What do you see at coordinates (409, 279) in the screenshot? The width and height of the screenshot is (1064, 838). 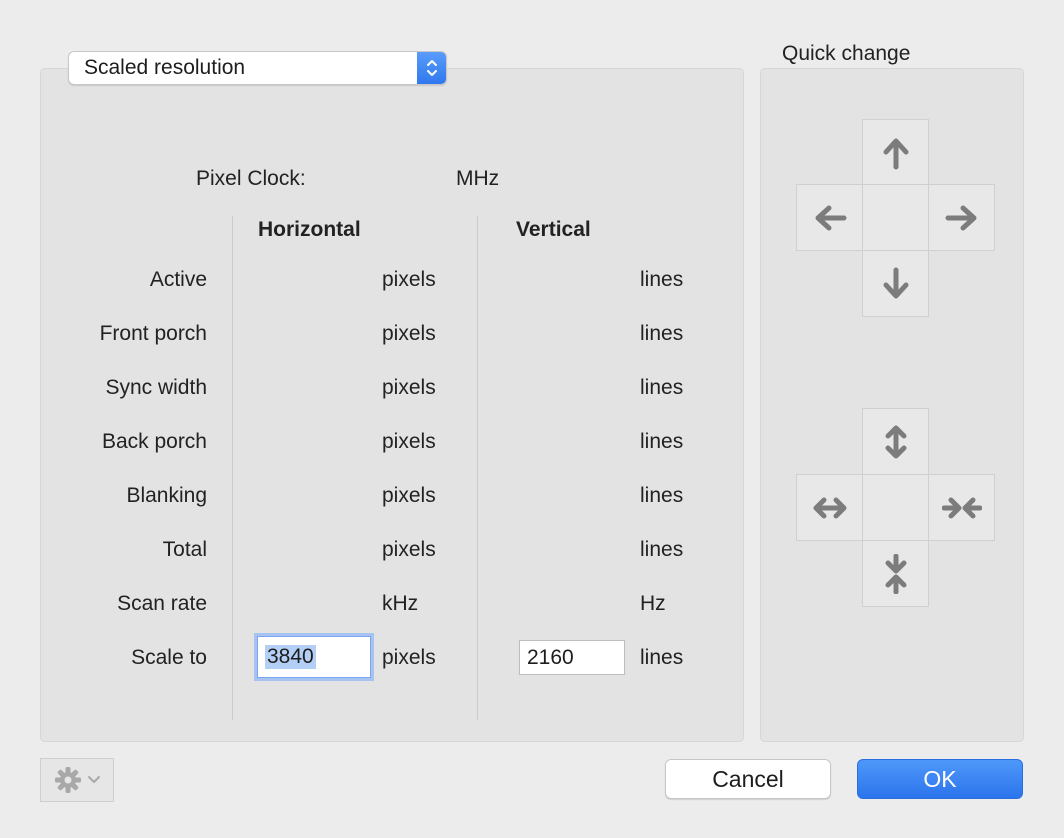 I see `h-unit-active: pixels` at bounding box center [409, 279].